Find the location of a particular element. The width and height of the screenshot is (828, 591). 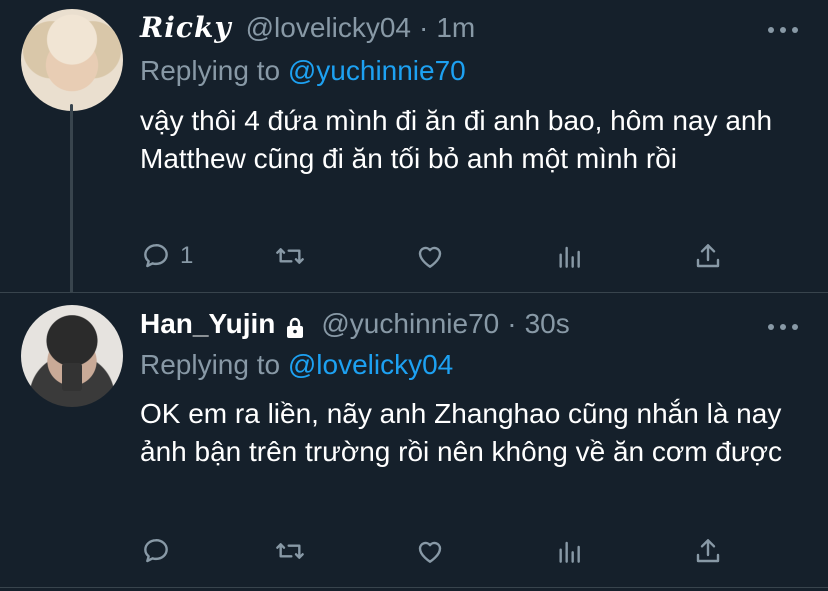

reply-button: 1 is located at coordinates (166, 256).